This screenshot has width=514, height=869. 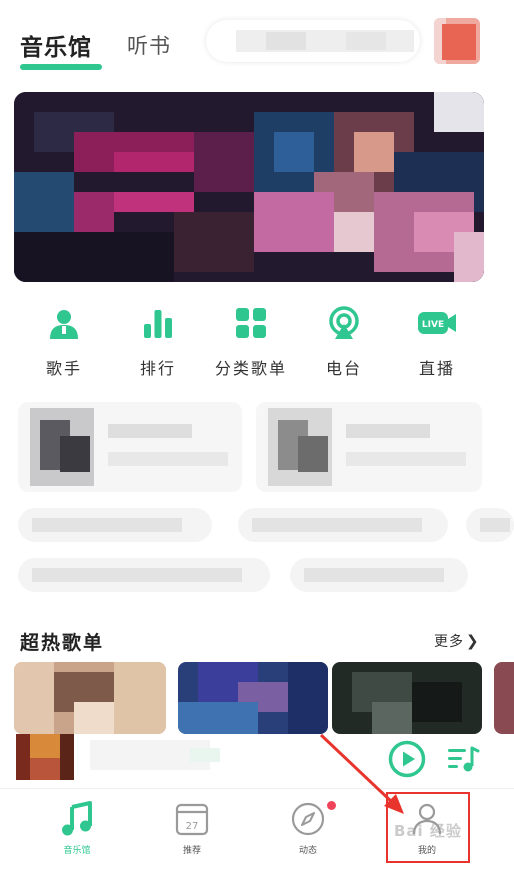 What do you see at coordinates (436, 368) in the screenshot?
I see `quick-entry-label: 直播` at bounding box center [436, 368].